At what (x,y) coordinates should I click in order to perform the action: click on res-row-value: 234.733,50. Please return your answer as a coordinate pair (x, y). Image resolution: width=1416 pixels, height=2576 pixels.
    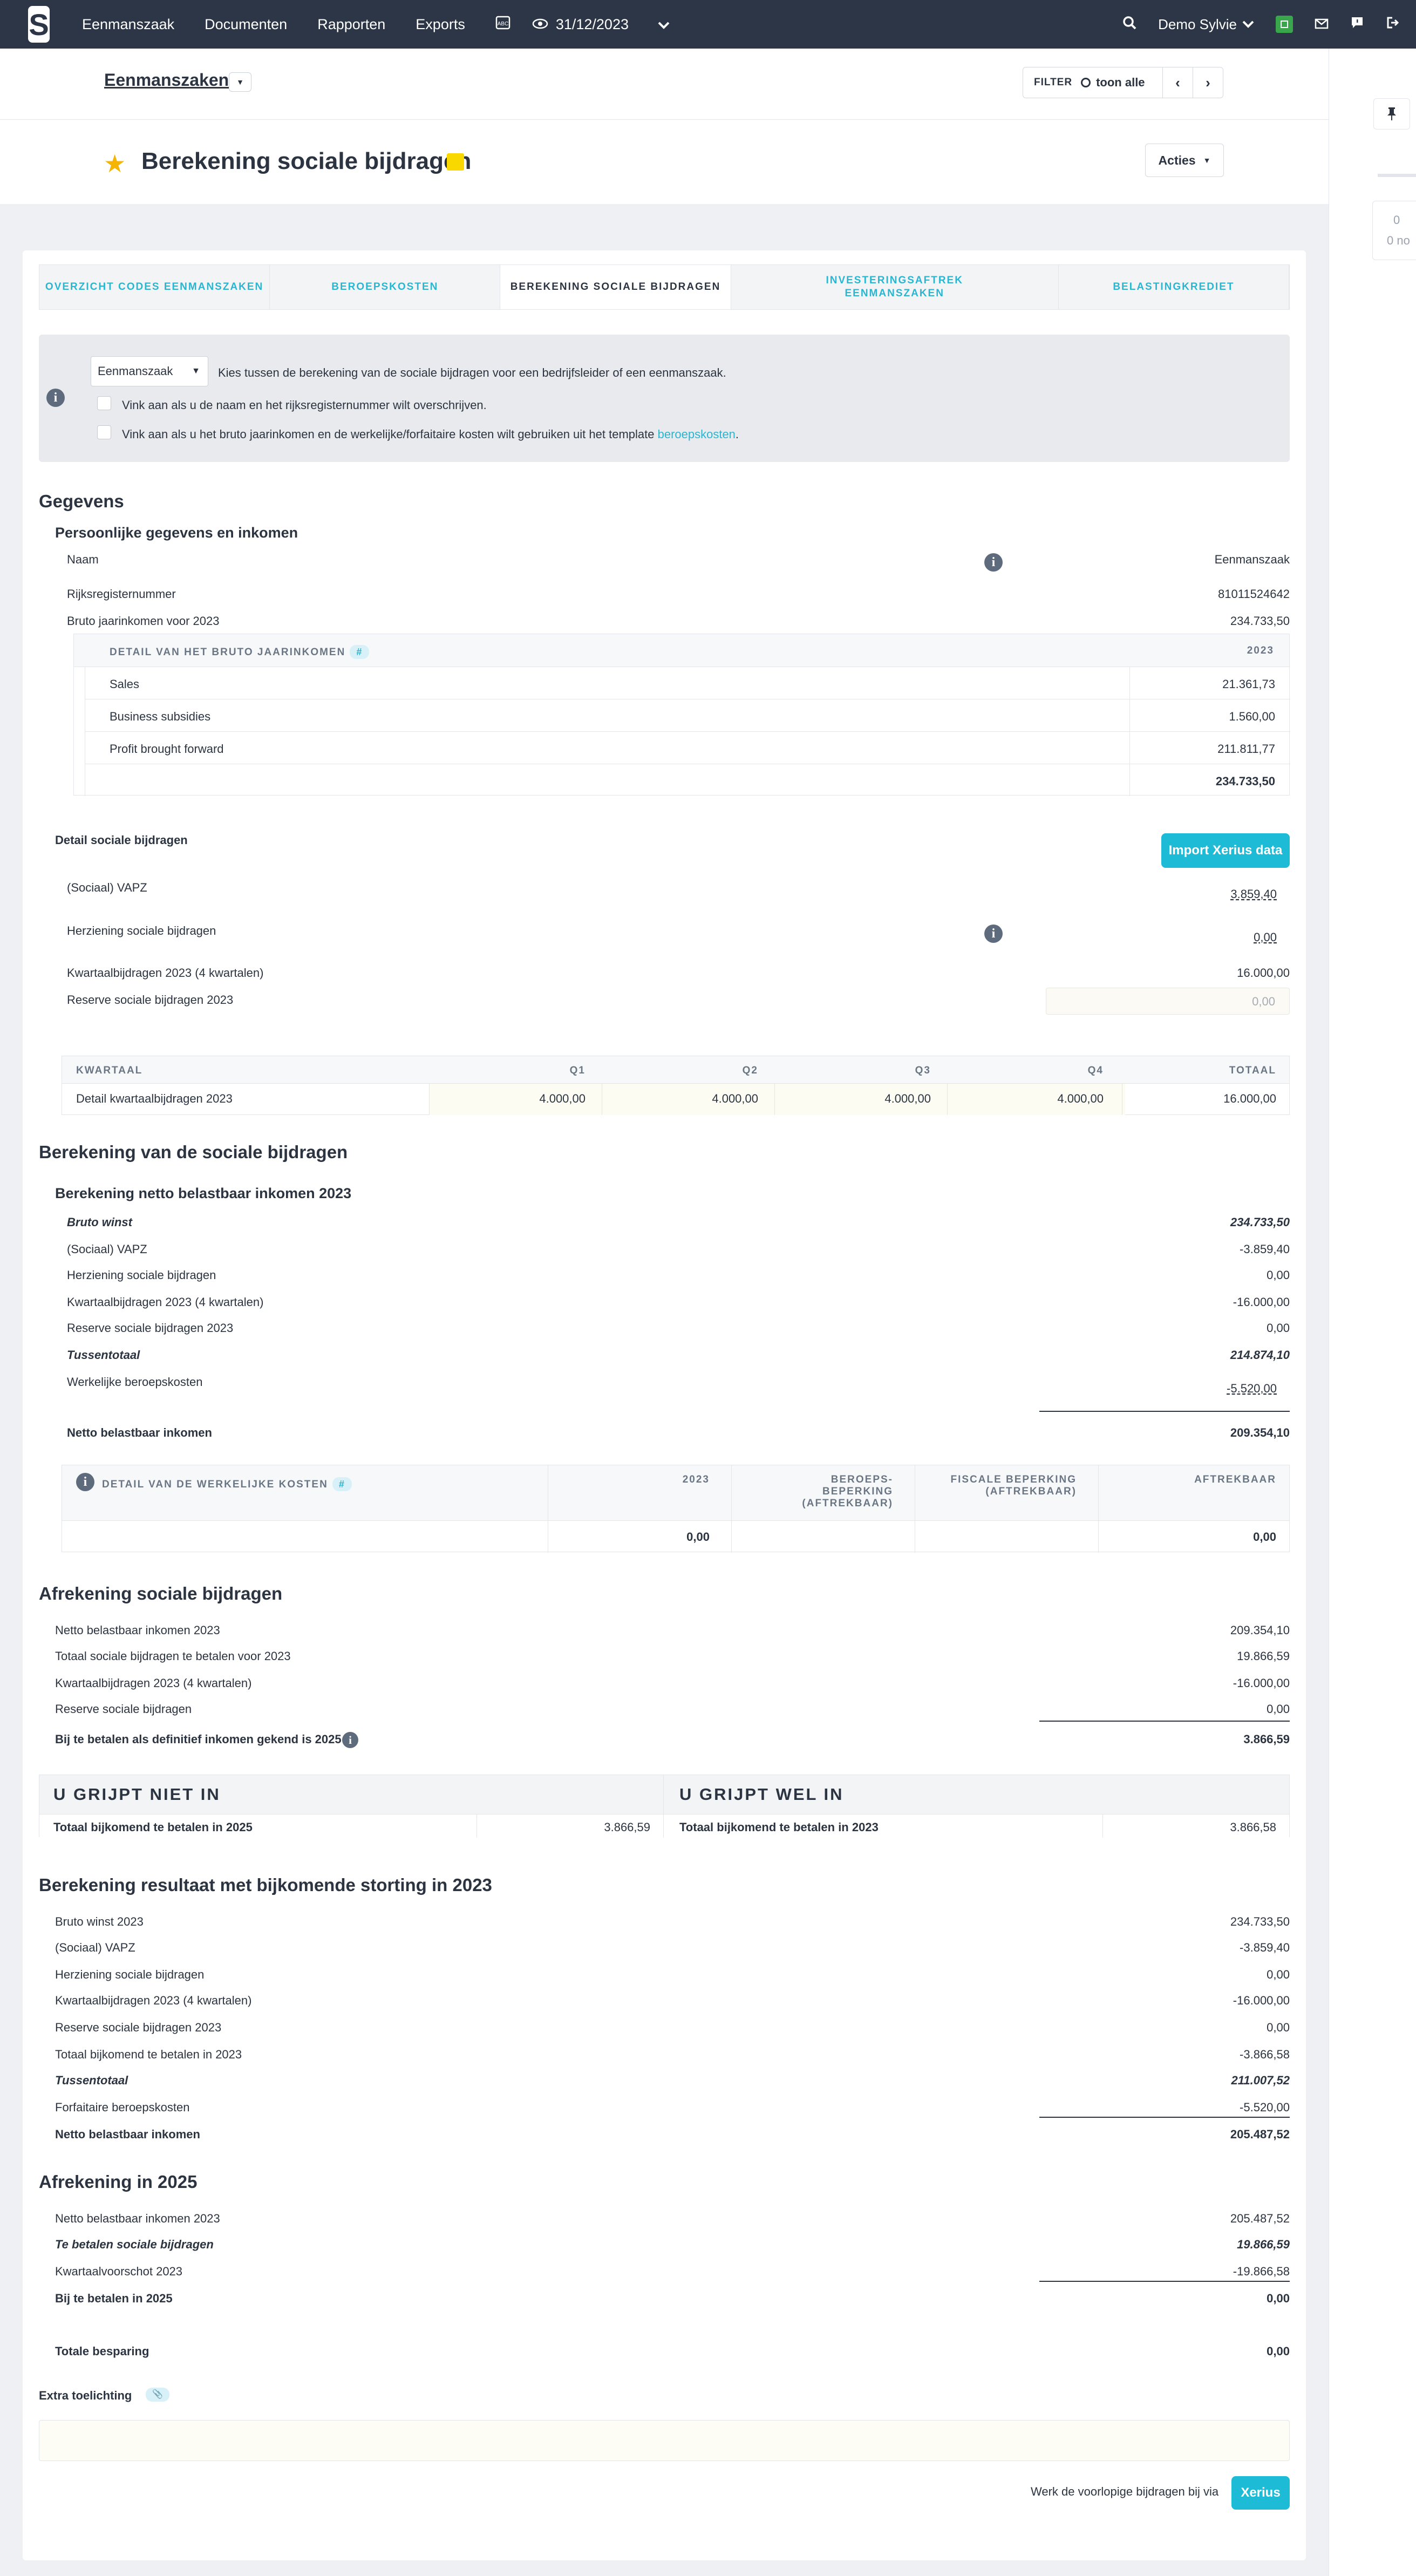
    Looking at the image, I should click on (1260, 1921).